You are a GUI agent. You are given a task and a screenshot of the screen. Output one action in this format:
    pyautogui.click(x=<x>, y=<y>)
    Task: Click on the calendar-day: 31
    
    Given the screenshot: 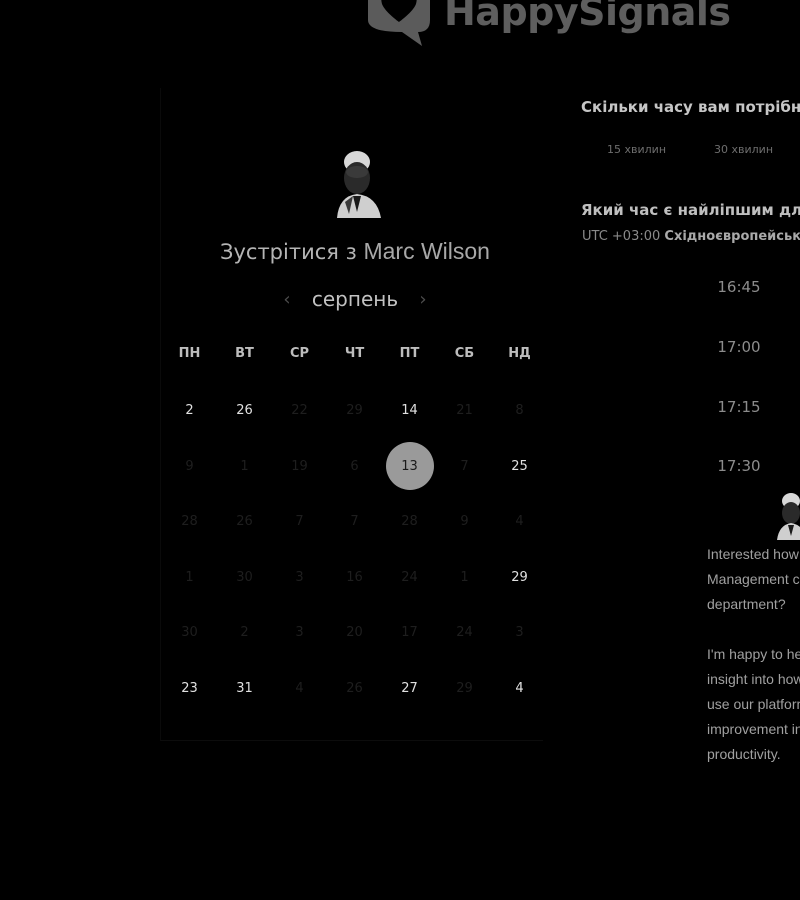 What is the action you would take?
    pyautogui.click(x=244, y=689)
    